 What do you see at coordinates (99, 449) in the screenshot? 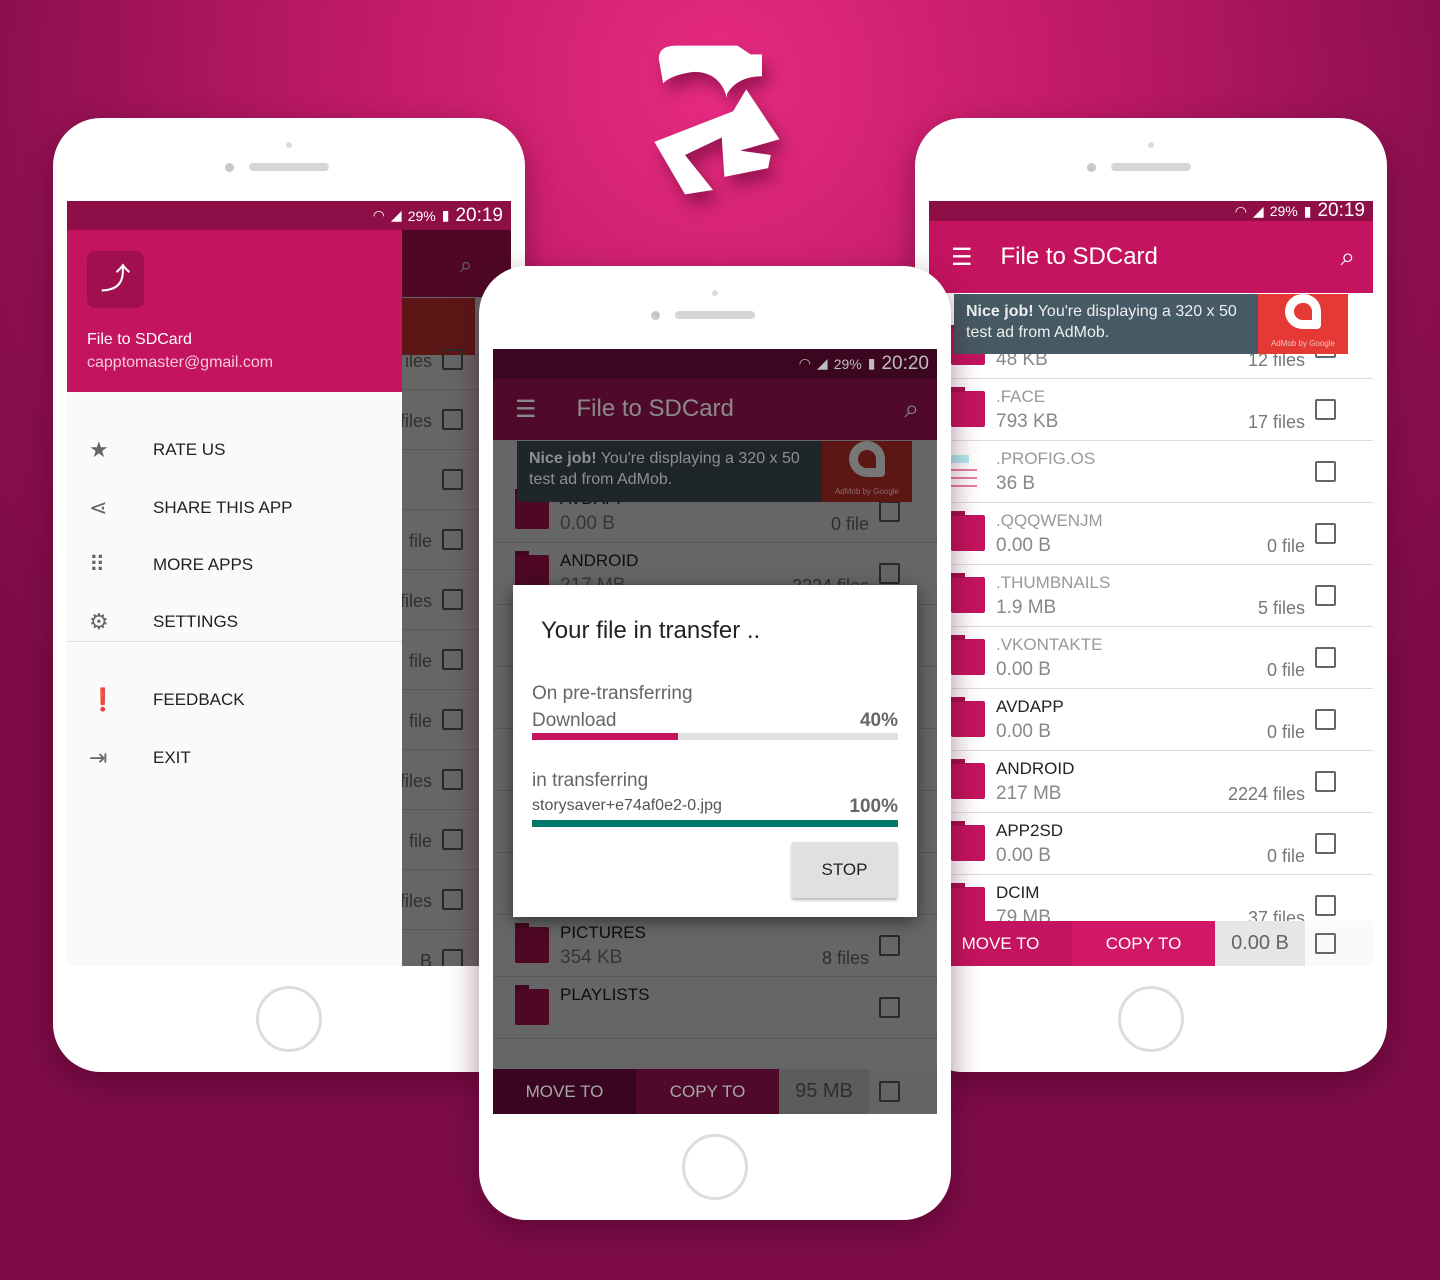
I see `star-icon: ★` at bounding box center [99, 449].